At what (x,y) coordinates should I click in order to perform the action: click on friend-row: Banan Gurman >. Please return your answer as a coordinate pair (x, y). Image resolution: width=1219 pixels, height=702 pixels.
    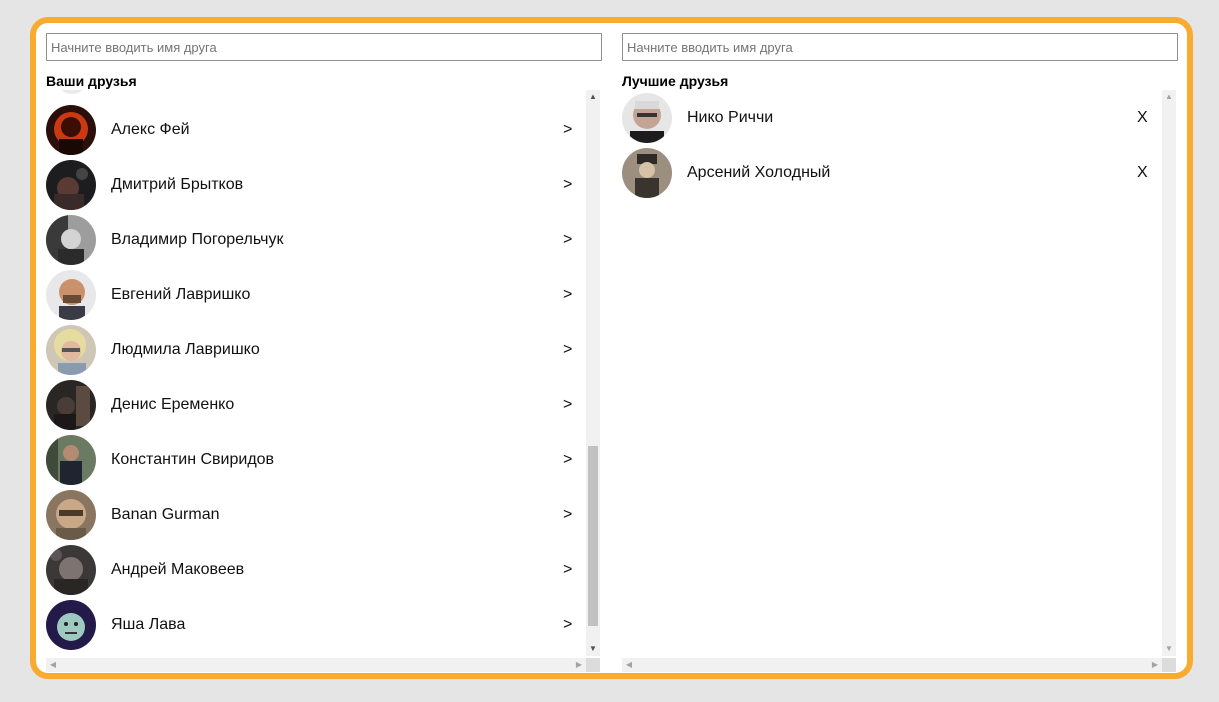
    Looking at the image, I should click on (316, 514).